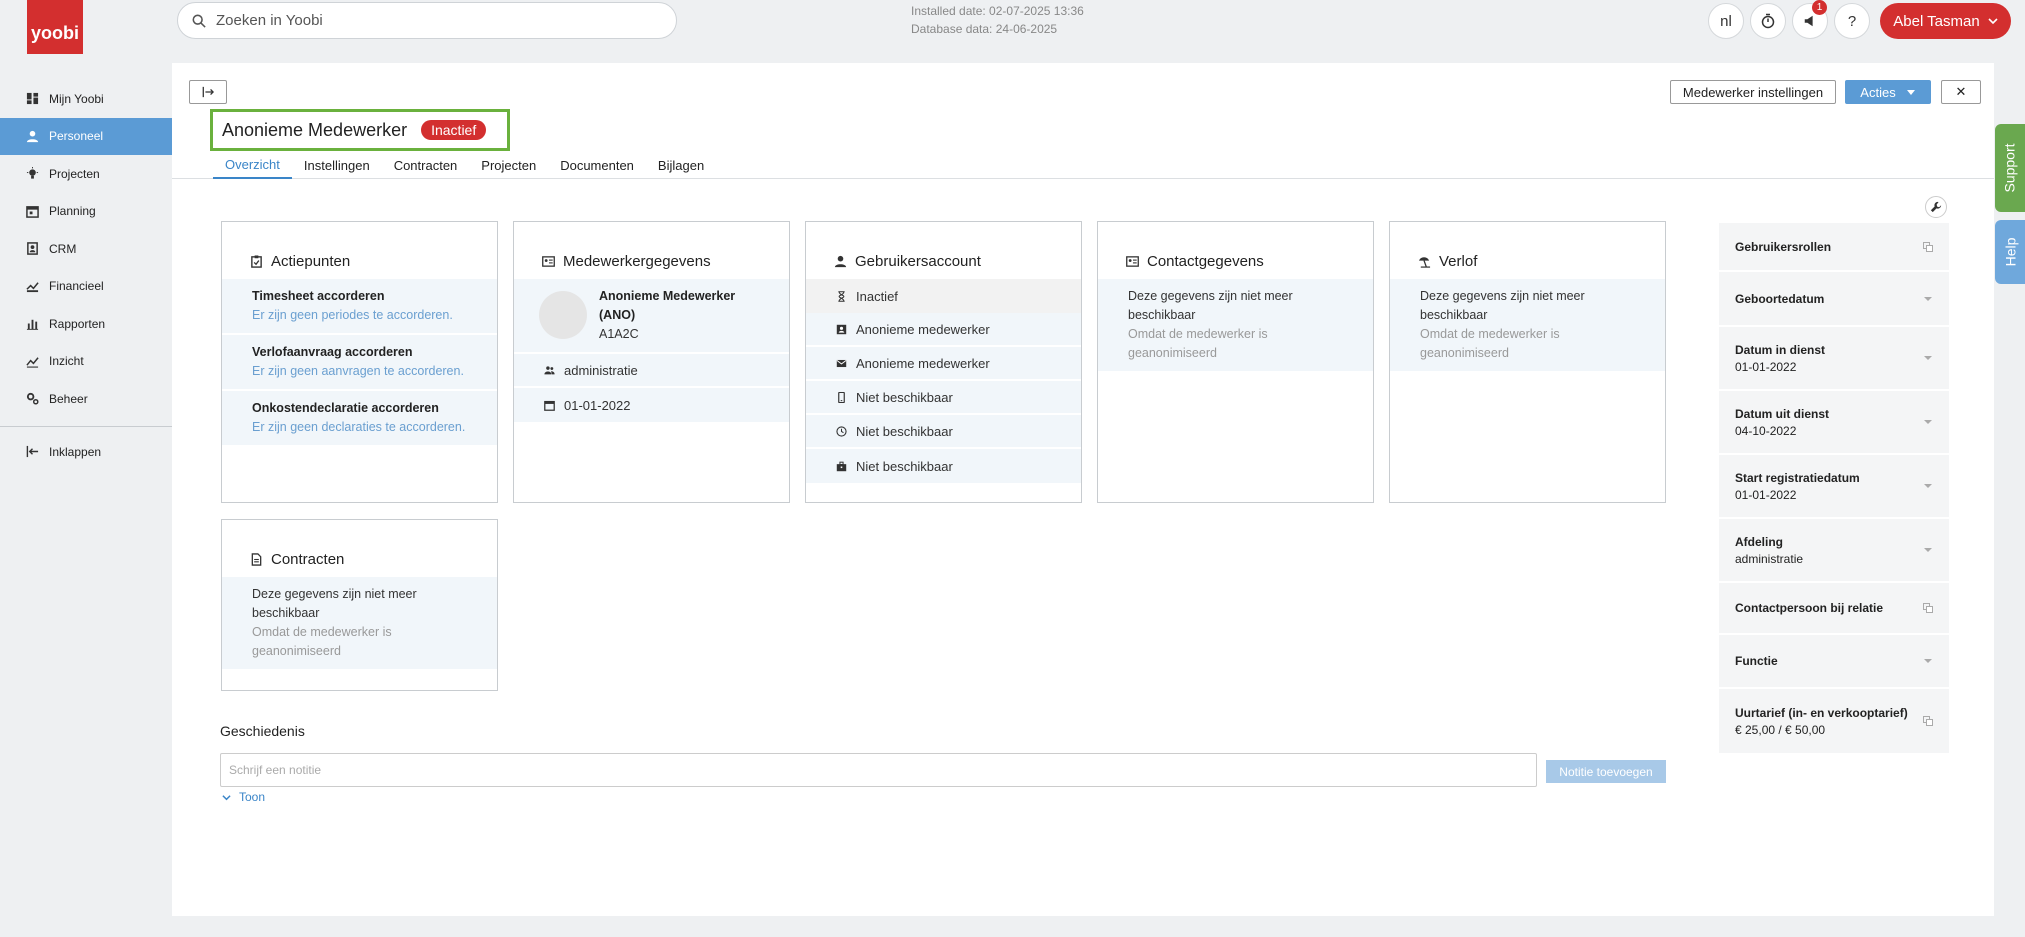  Describe the element at coordinates (86, 287) in the screenshot. I see `sidebar-item-financieel: Financieel` at that location.